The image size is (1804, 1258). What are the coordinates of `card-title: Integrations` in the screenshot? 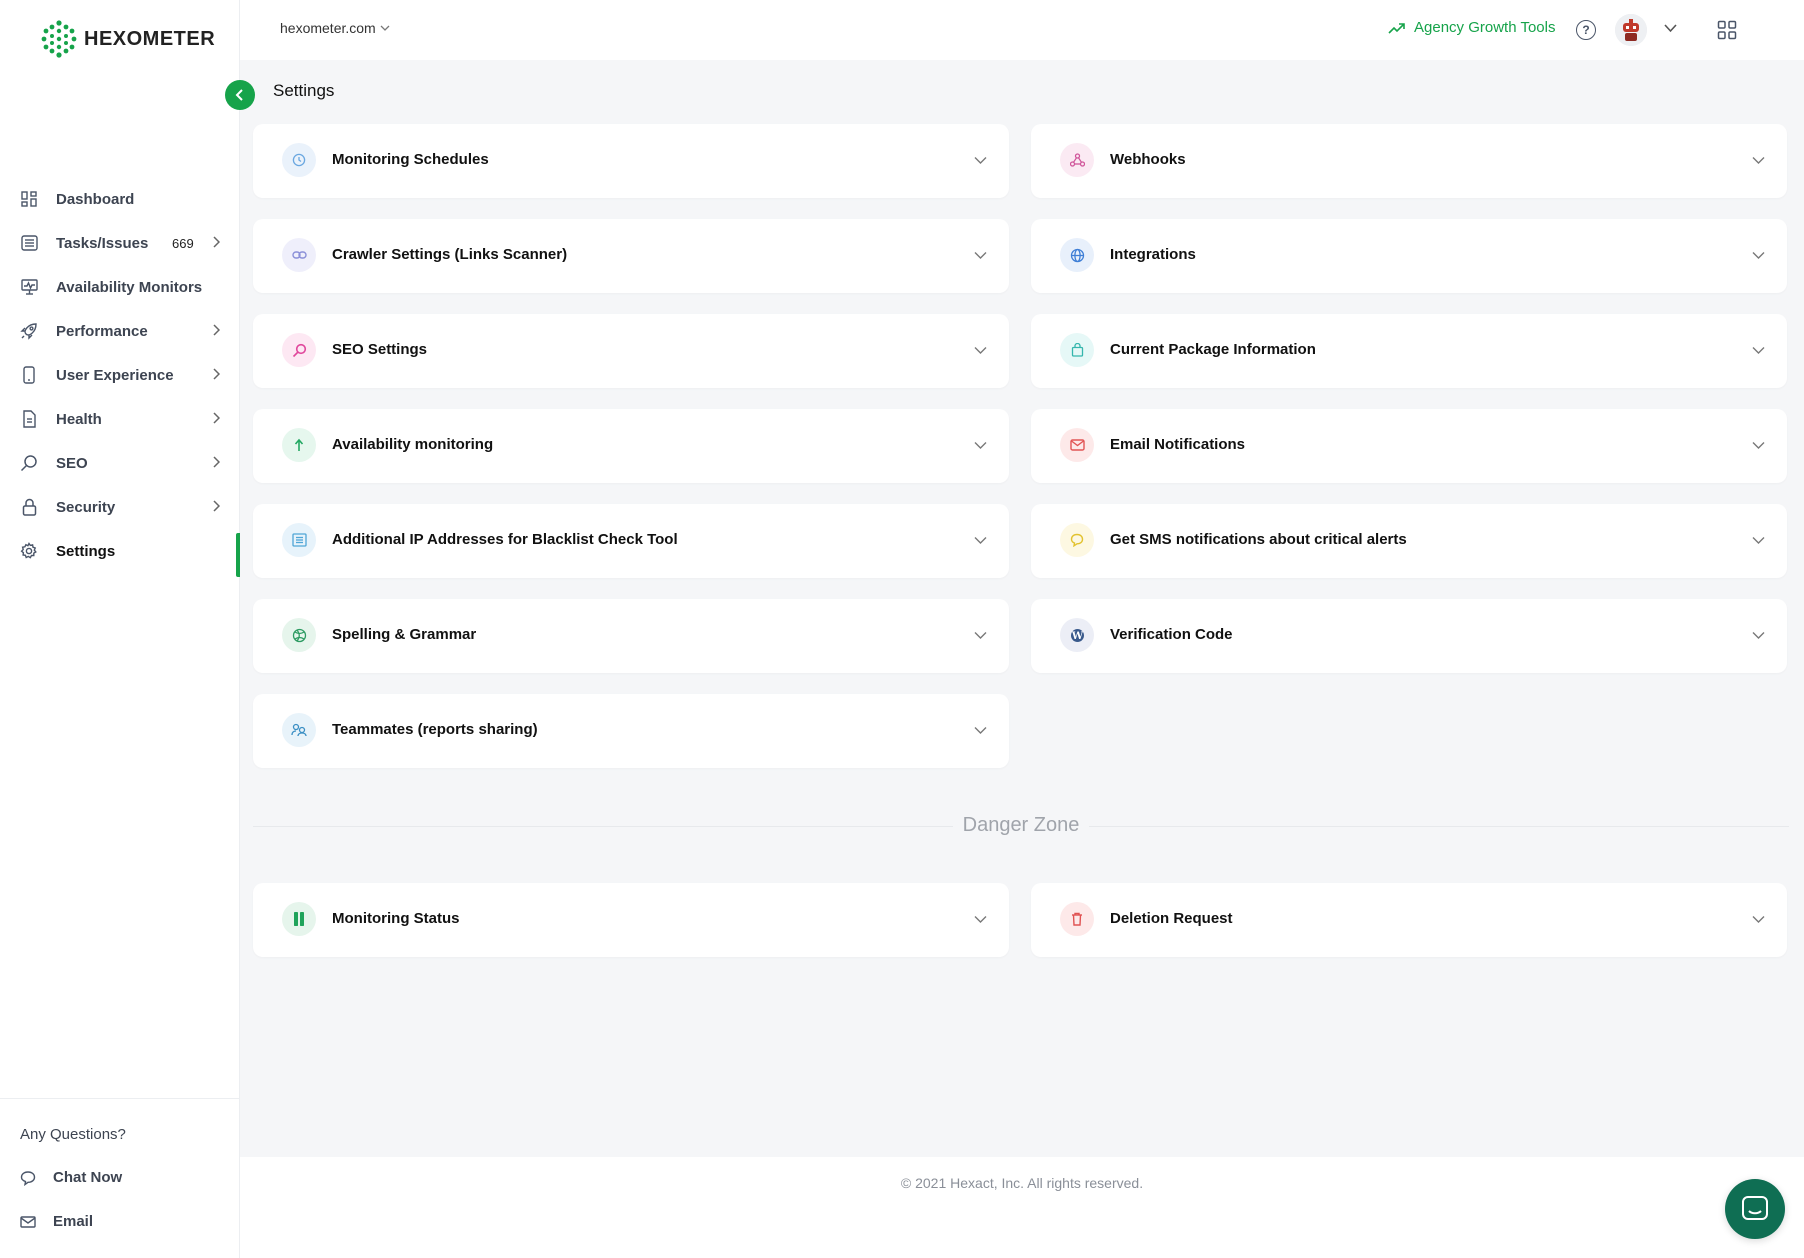 It's located at (1153, 254).